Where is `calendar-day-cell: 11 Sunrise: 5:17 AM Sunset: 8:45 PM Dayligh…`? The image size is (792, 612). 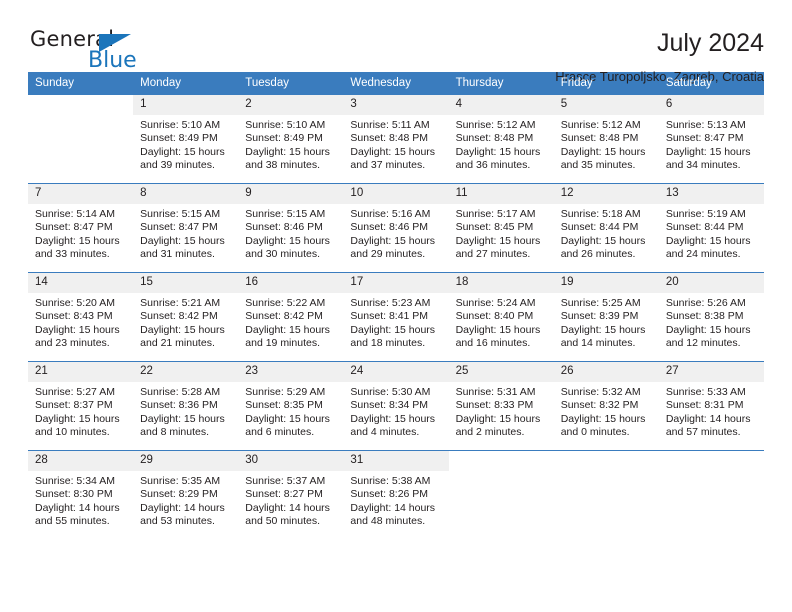 calendar-day-cell: 11 Sunrise: 5:17 AM Sunset: 8:45 PM Dayligh… is located at coordinates (501, 228).